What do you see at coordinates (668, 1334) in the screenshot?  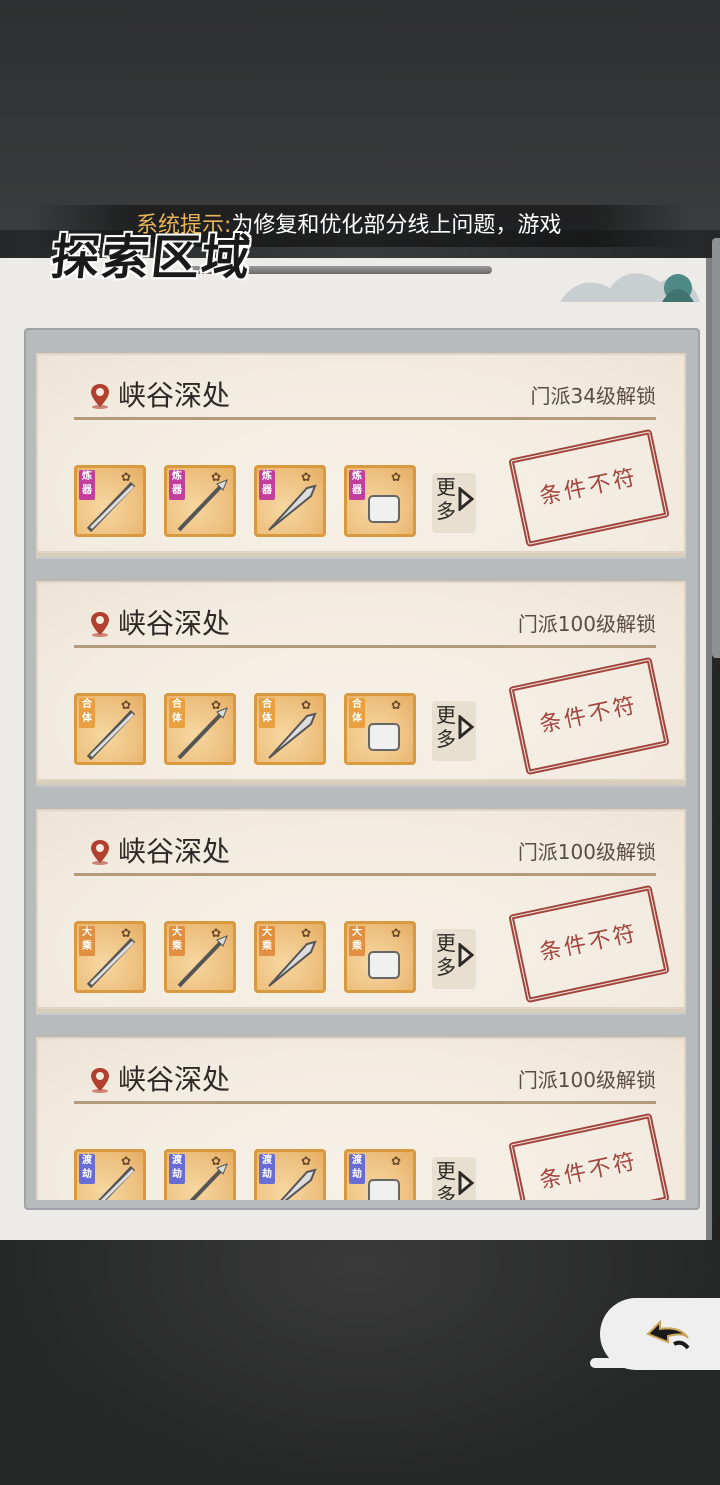 I see `back-arrow-icon` at bounding box center [668, 1334].